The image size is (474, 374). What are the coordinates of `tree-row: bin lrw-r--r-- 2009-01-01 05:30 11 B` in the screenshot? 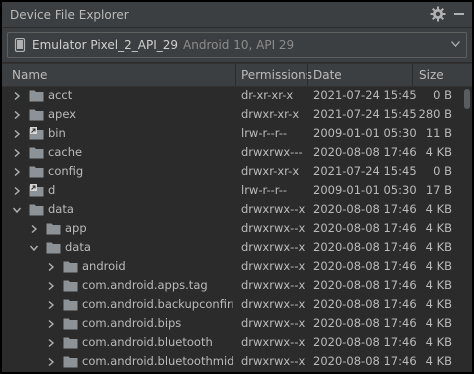 It's located at (232, 133).